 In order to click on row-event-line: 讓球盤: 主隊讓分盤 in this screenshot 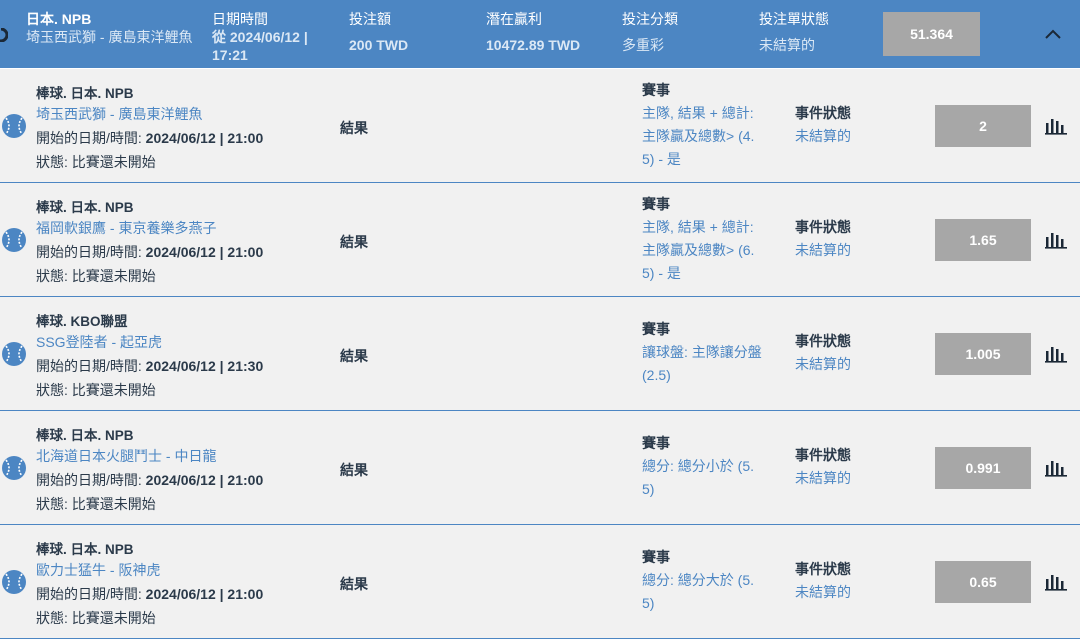, I will do `click(702, 352)`.